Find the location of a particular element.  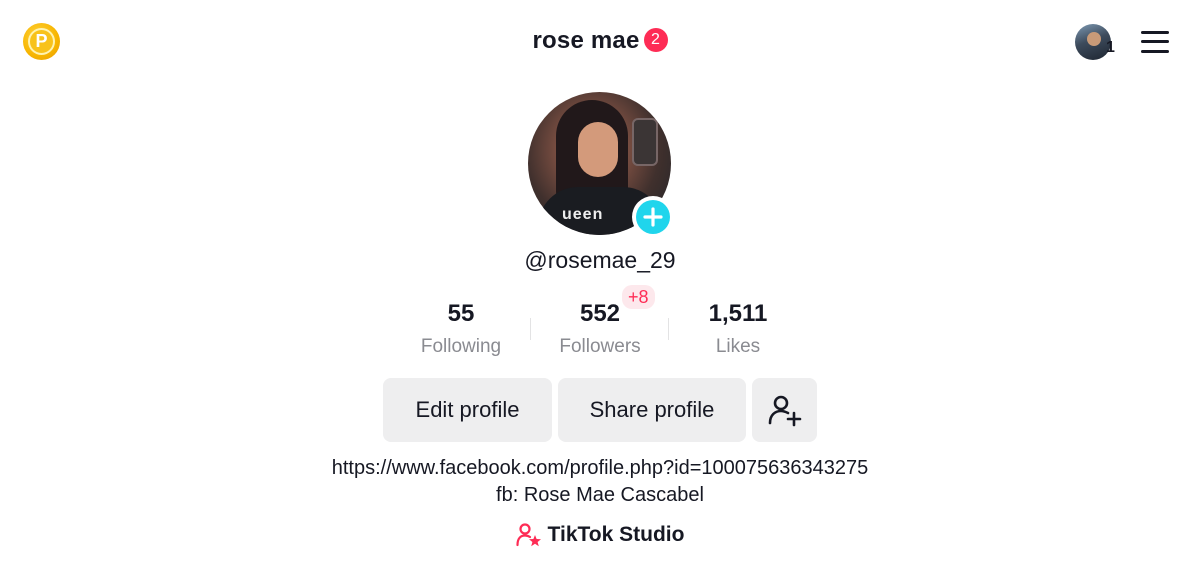

stat-likes: 1,511 Likes is located at coordinates (738, 329).